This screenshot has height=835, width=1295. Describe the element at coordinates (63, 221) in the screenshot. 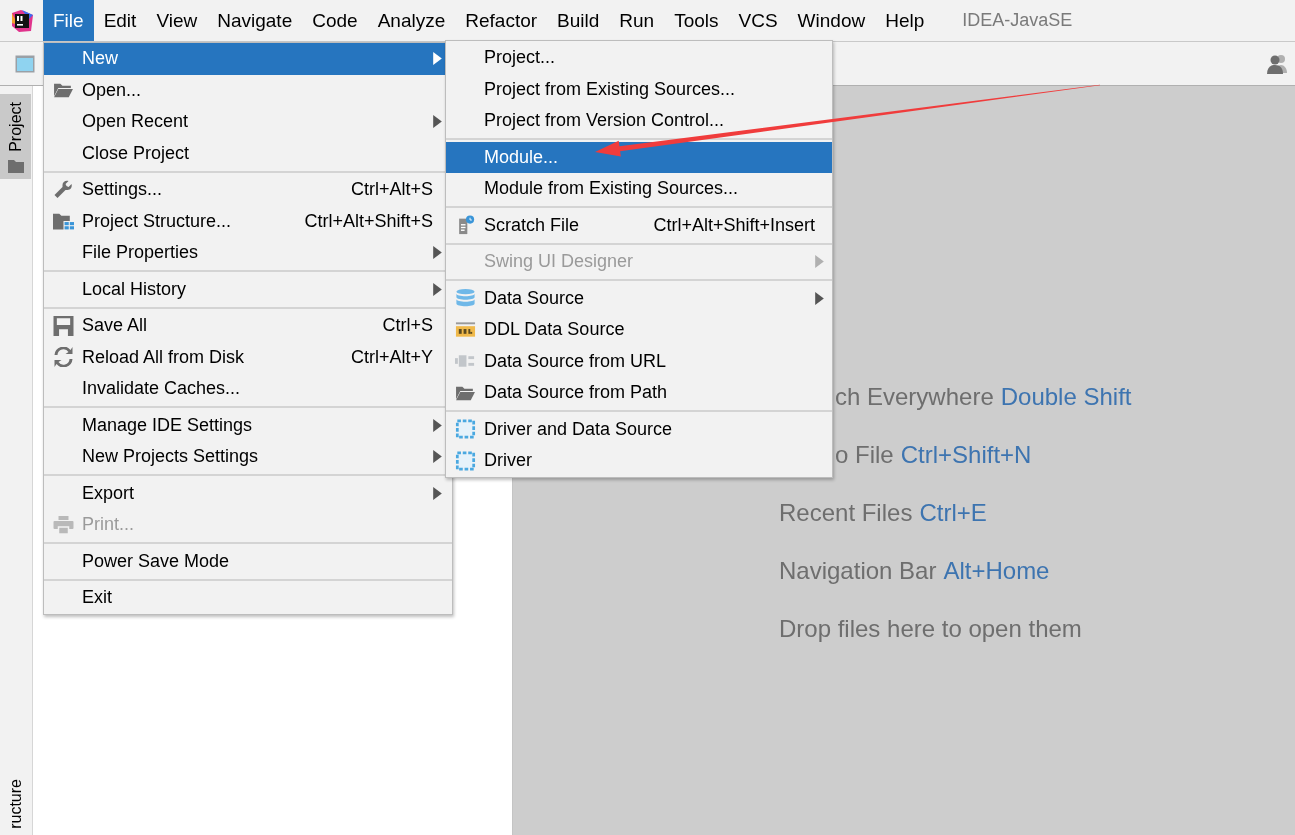

I see `project-structure-icon` at that location.